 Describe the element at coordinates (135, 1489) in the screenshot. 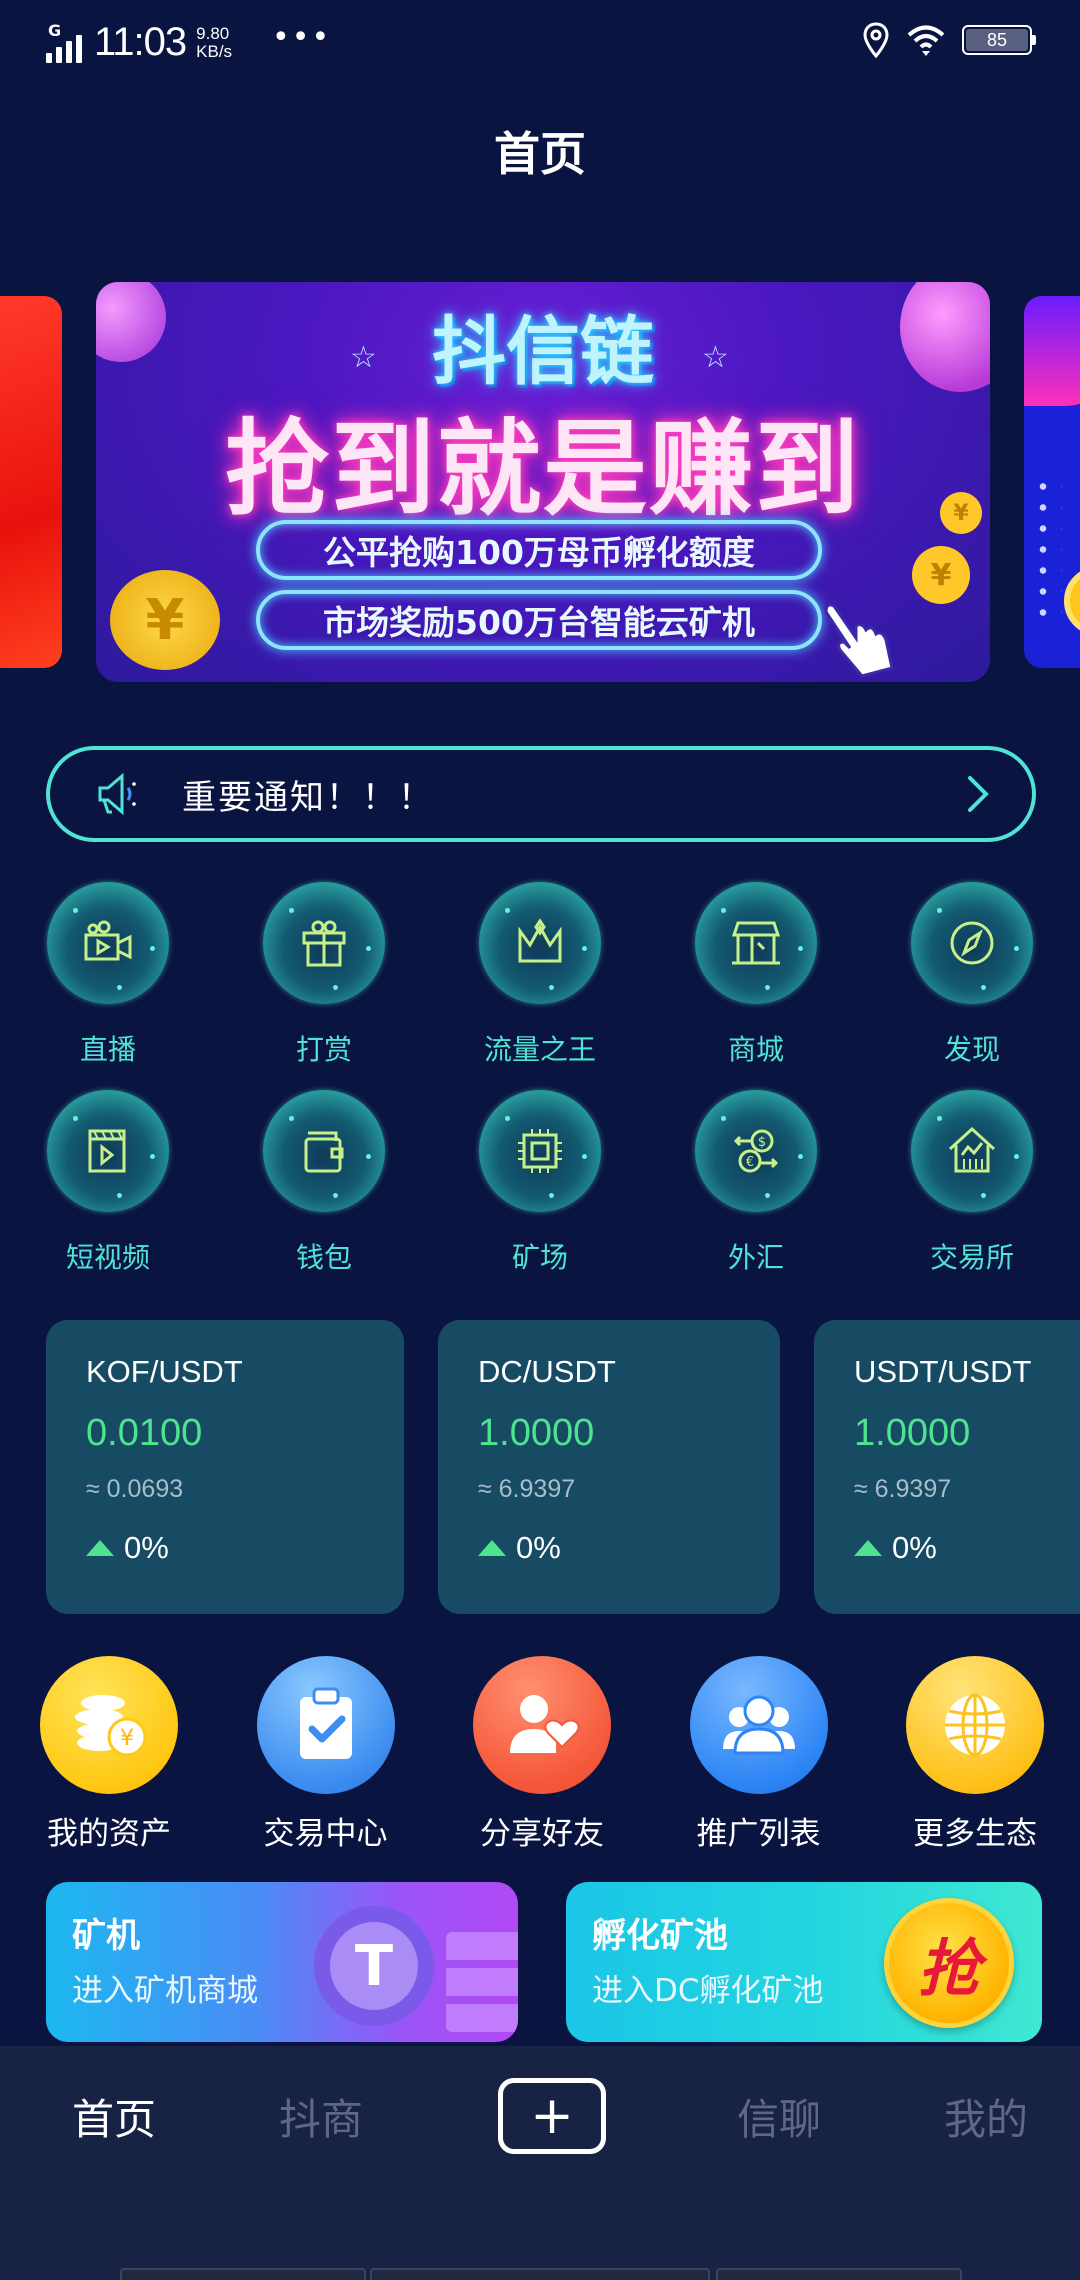

I see `ticker-approx-value: ≈ 0.0693` at that location.